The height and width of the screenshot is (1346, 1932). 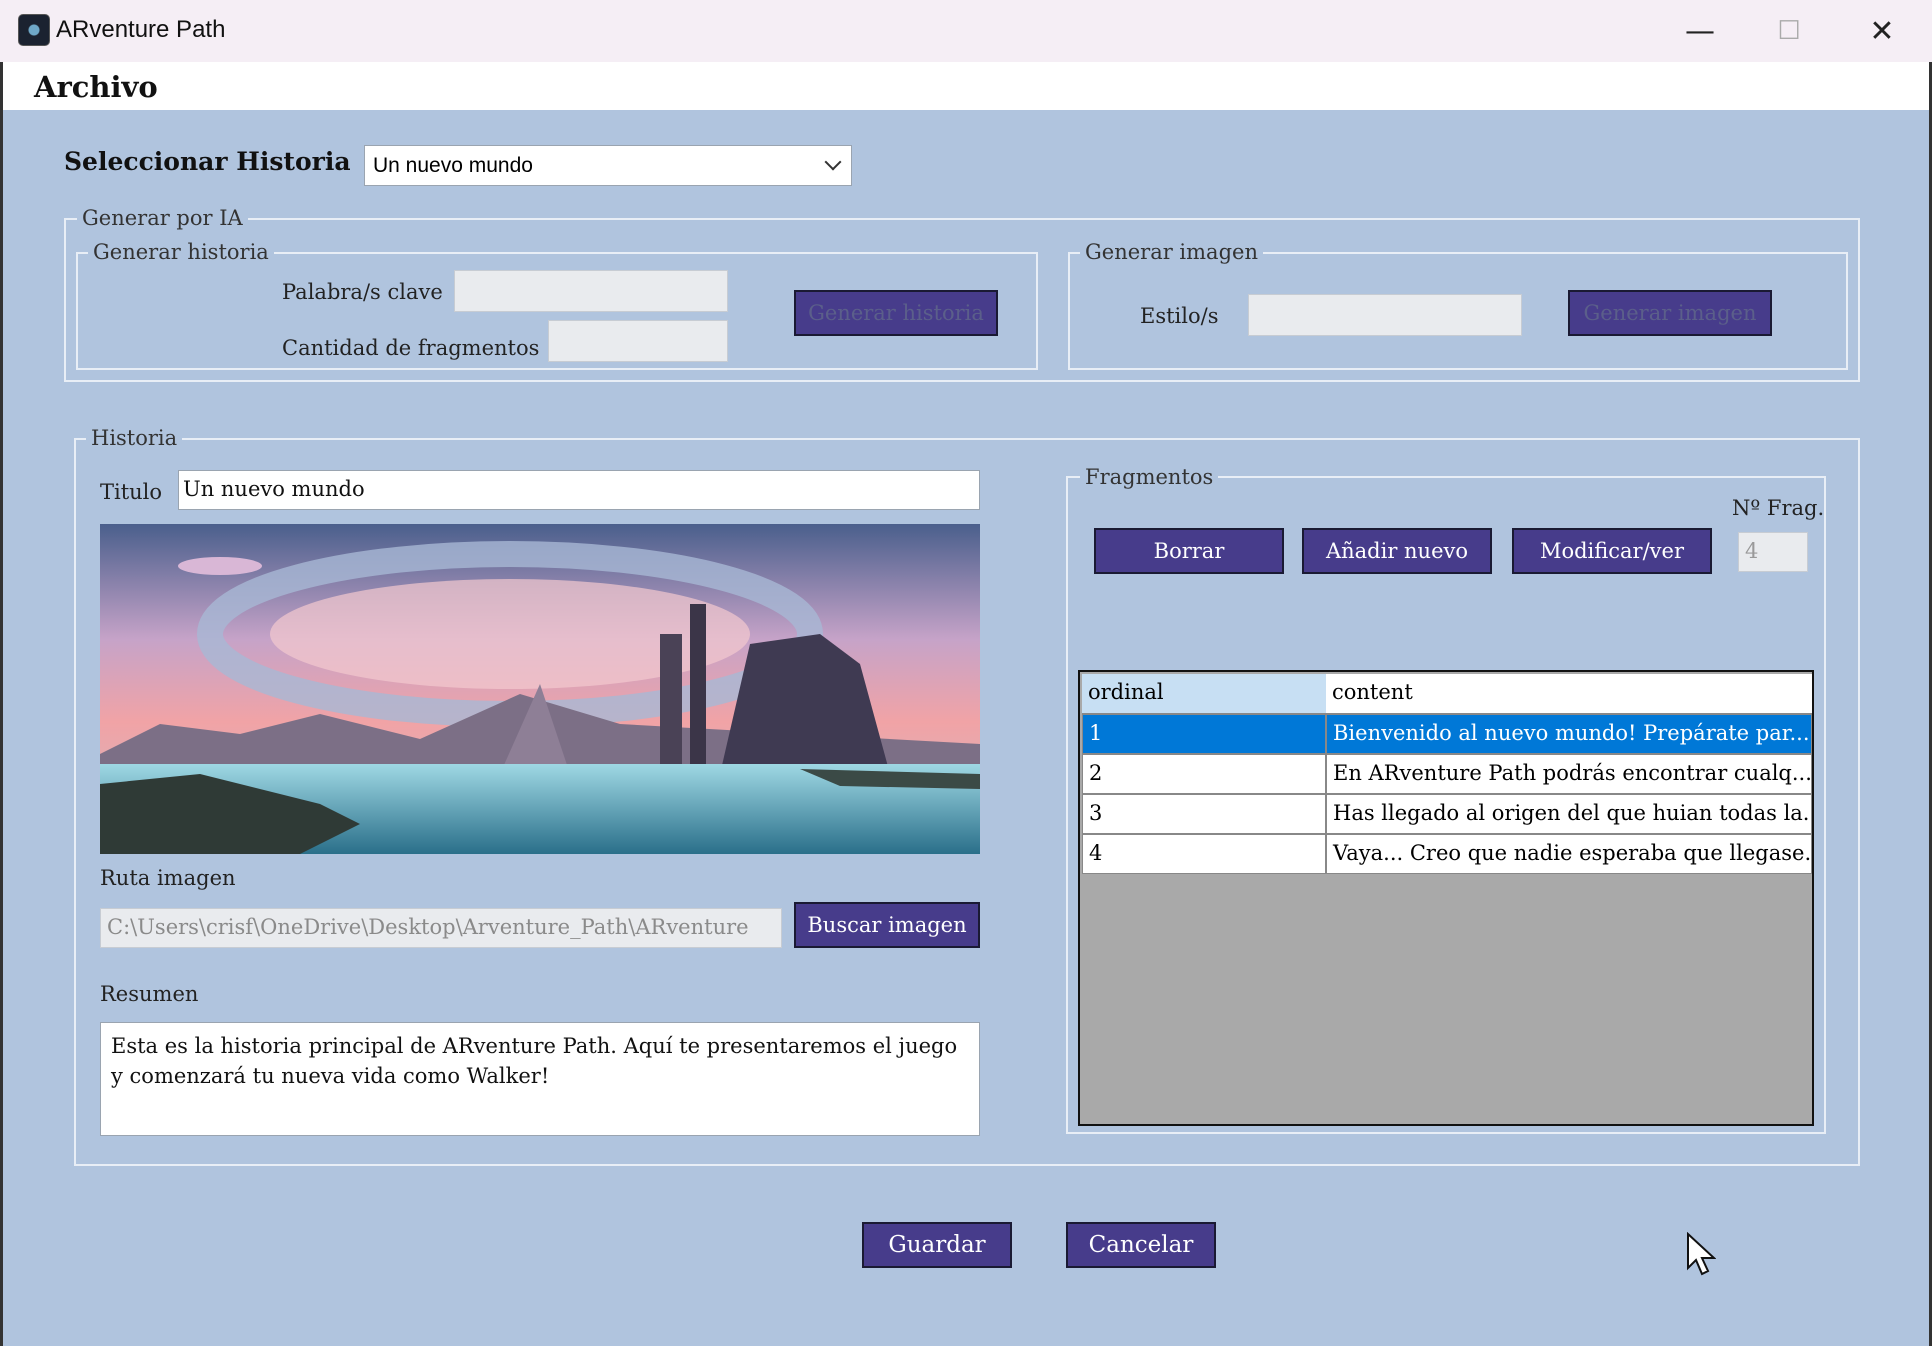 What do you see at coordinates (1189, 551) in the screenshot?
I see `delete-fragment-button: Borrar` at bounding box center [1189, 551].